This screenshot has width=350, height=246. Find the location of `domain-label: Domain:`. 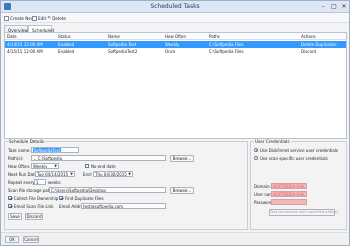

domain-label: Domain: is located at coordinates (262, 186).